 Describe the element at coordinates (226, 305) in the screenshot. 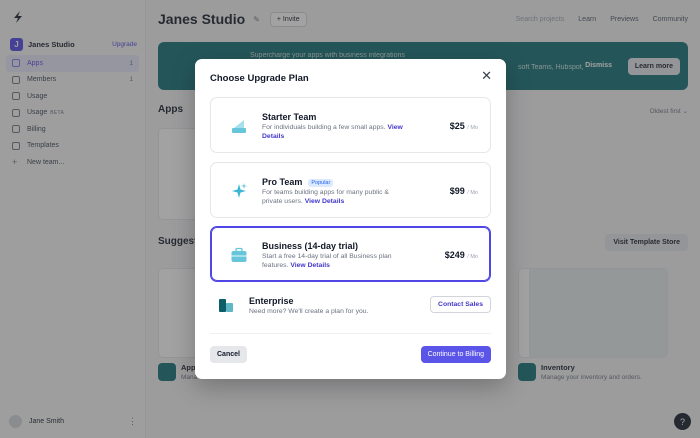

I see `enterprise-icon` at that location.